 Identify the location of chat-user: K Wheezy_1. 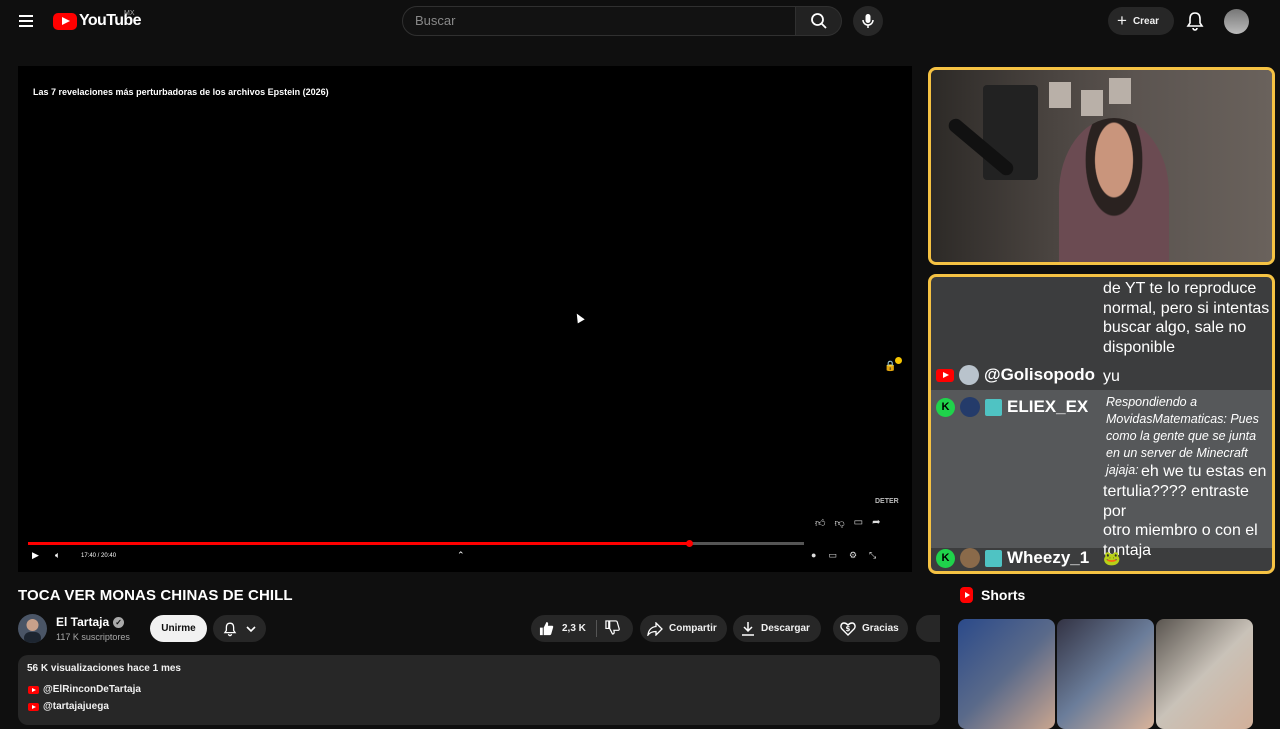
(1012, 558).